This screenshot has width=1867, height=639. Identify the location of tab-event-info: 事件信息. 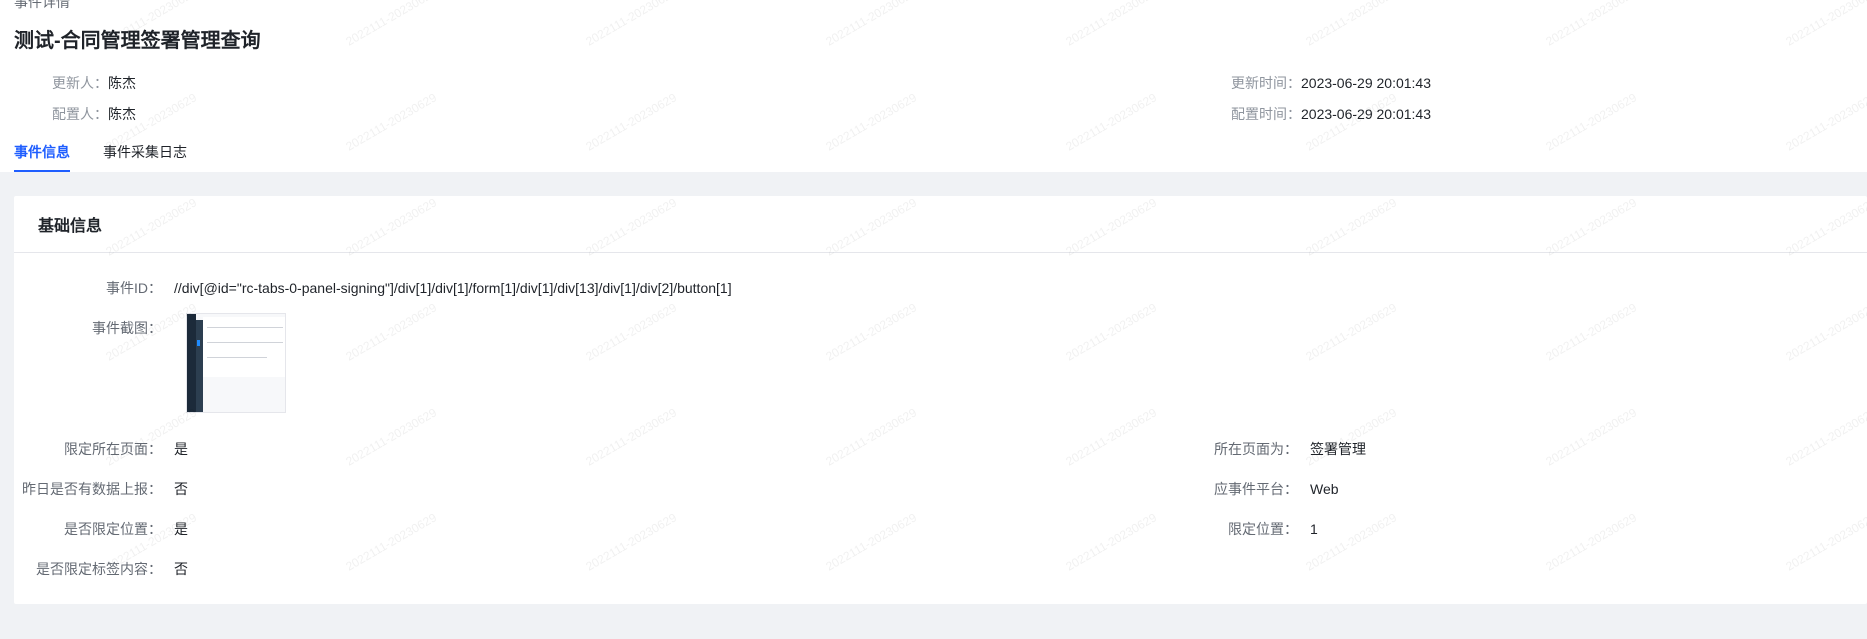
(42, 157).